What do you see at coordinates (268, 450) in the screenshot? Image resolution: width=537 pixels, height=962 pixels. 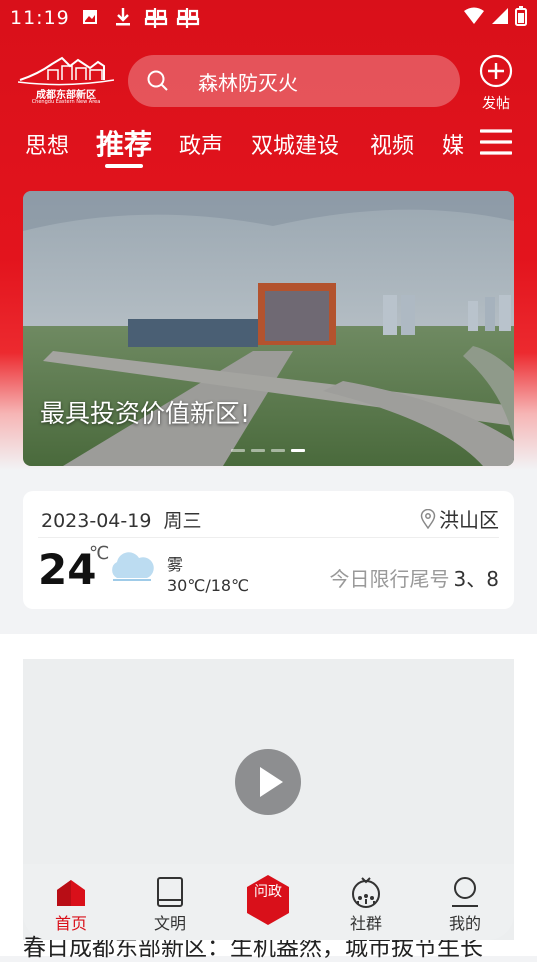 I see `carousel-indicator` at bounding box center [268, 450].